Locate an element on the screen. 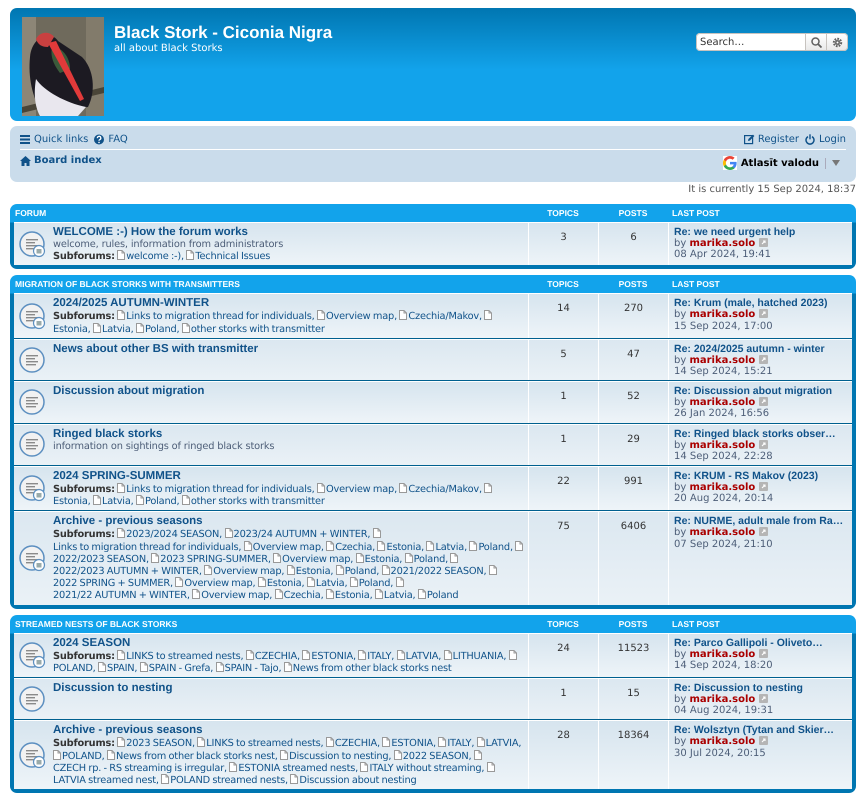 This screenshot has width=866, height=800. subforum-link: 2022/2023 SEASON, is located at coordinates (101, 559).